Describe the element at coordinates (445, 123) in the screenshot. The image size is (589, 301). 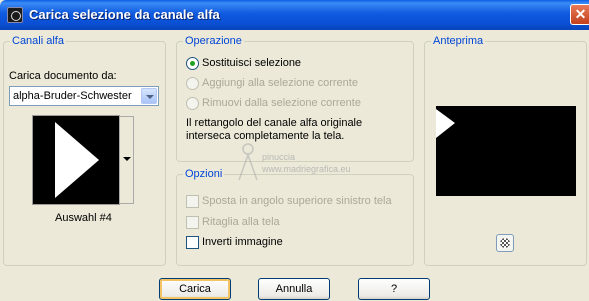
I see `preview-triangle-icon` at that location.